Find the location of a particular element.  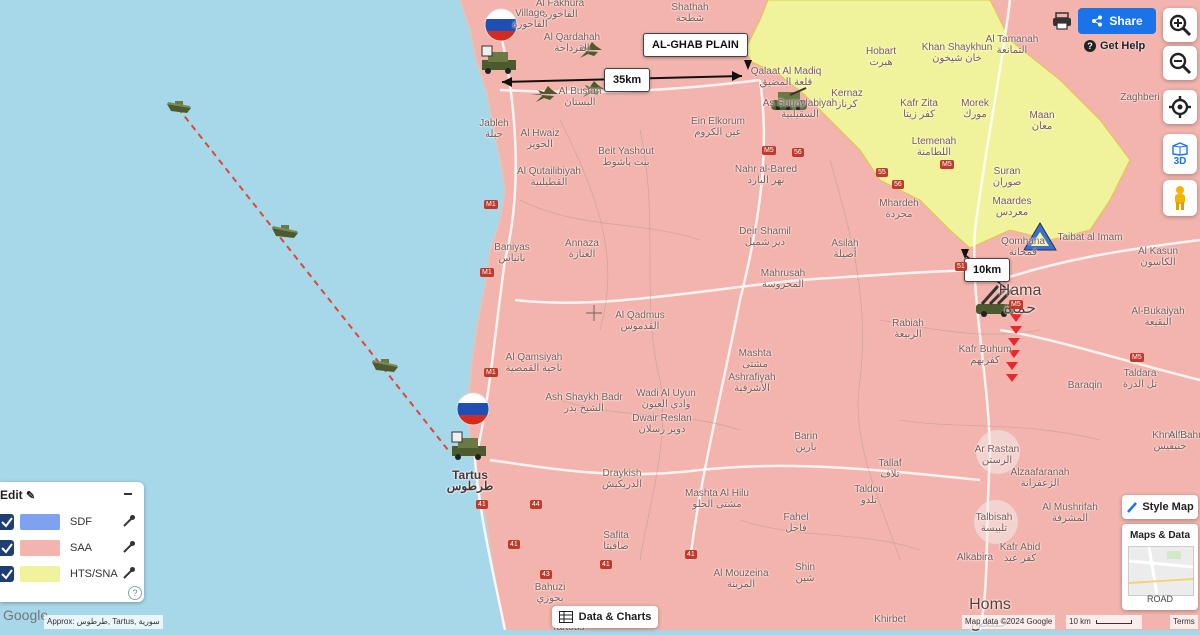

place-label: Hobart هبرت is located at coordinates (881, 57).